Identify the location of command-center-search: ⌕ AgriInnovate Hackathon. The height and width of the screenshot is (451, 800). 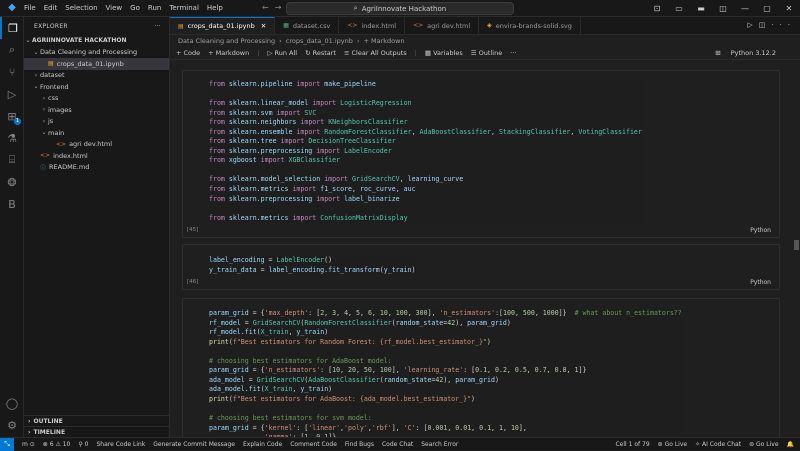
(400, 8).